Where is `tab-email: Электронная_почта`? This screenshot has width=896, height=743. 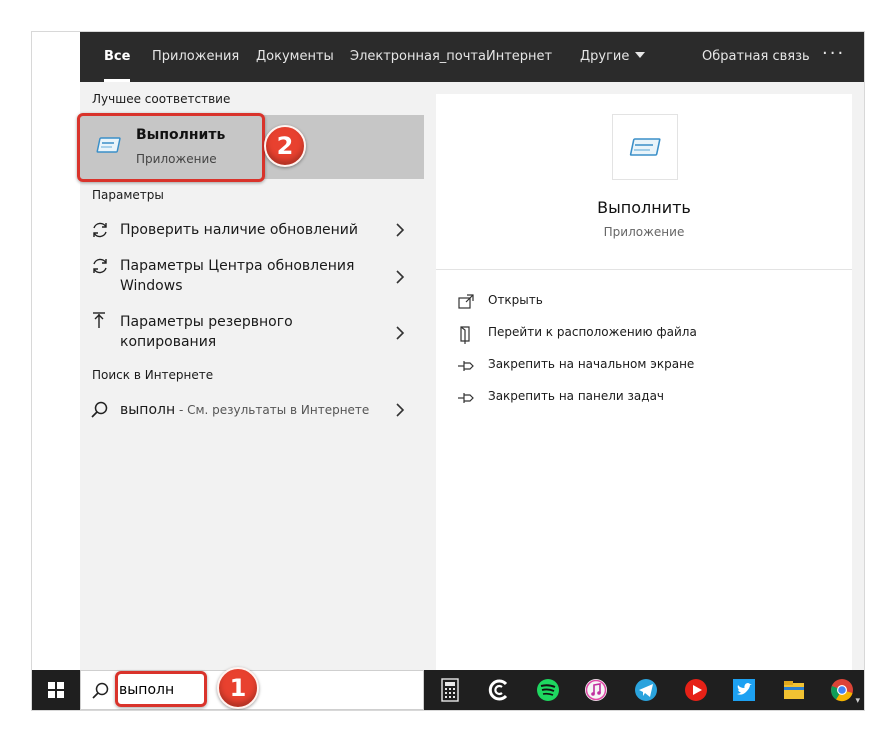 tab-email: Электронная_почта is located at coordinates (418, 57).